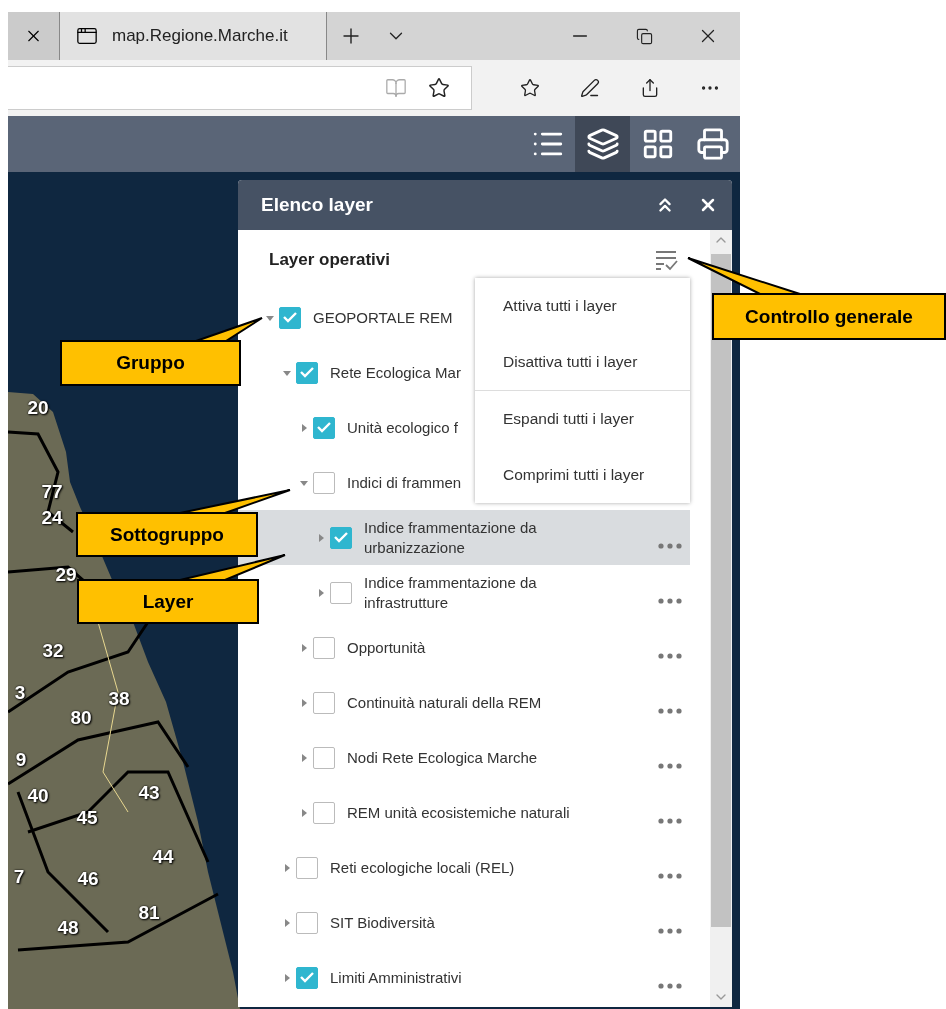 This screenshot has width=946, height=1009. What do you see at coordinates (317, 205) in the screenshot?
I see `panel-title: Elenco layer` at bounding box center [317, 205].